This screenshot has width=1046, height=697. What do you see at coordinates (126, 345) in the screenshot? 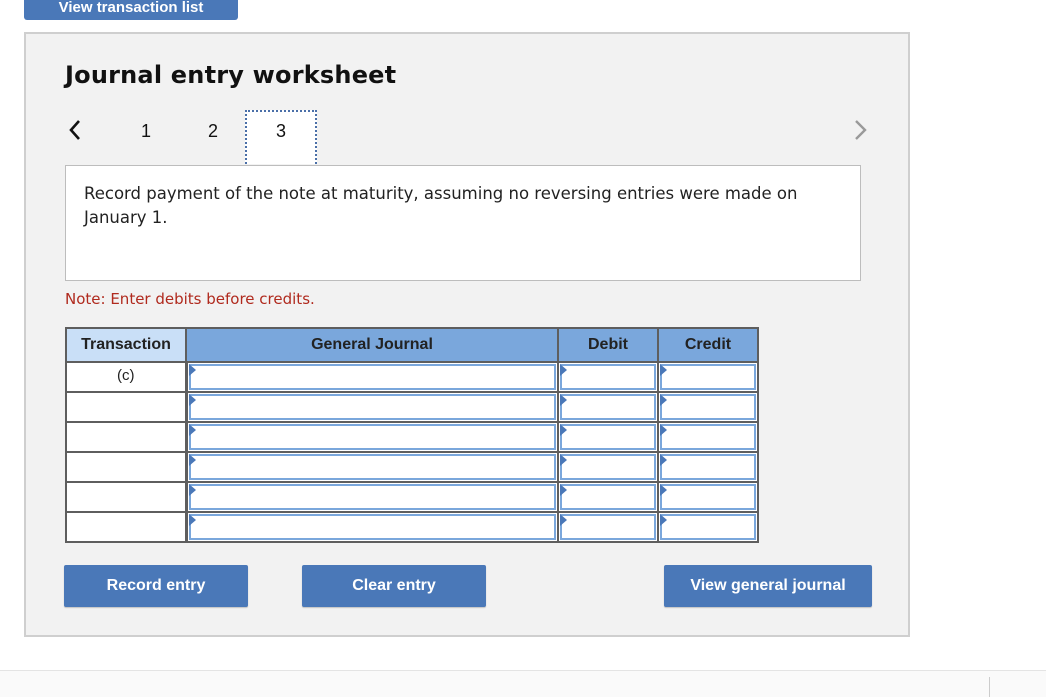
I see `header-transaction: Transaction` at bounding box center [126, 345].